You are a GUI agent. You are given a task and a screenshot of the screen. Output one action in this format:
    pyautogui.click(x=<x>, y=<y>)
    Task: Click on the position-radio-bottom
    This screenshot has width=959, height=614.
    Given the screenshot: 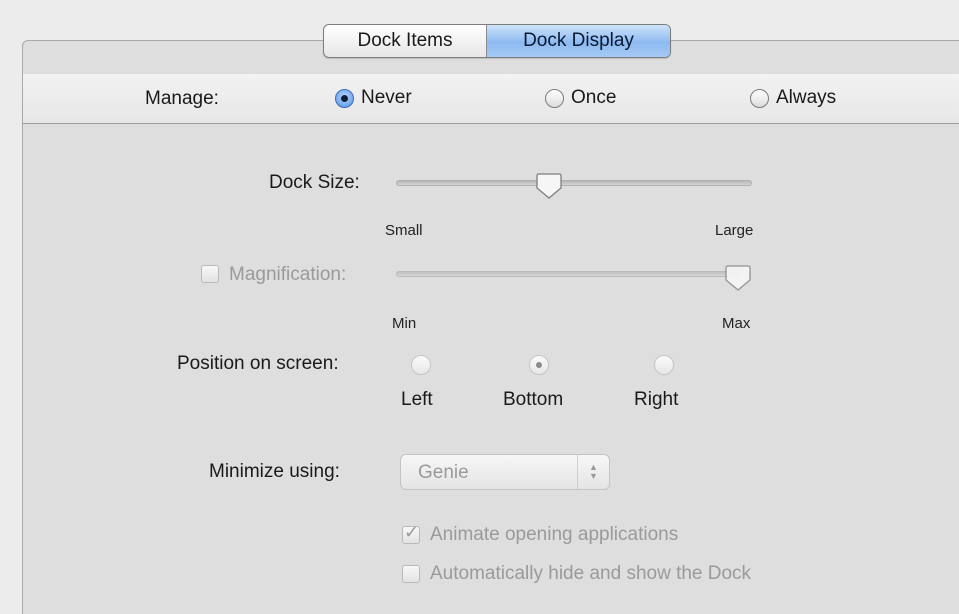 What is the action you would take?
    pyautogui.click(x=539, y=365)
    